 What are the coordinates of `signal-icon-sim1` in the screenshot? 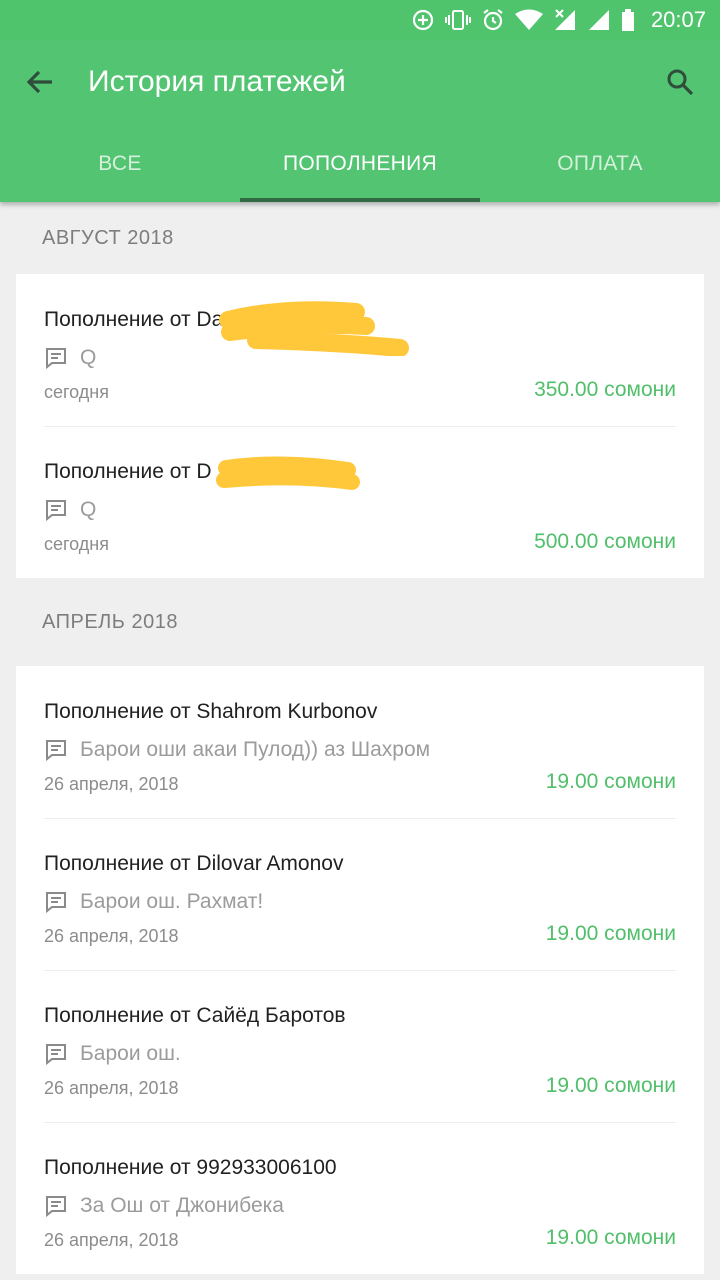 It's located at (564, 19).